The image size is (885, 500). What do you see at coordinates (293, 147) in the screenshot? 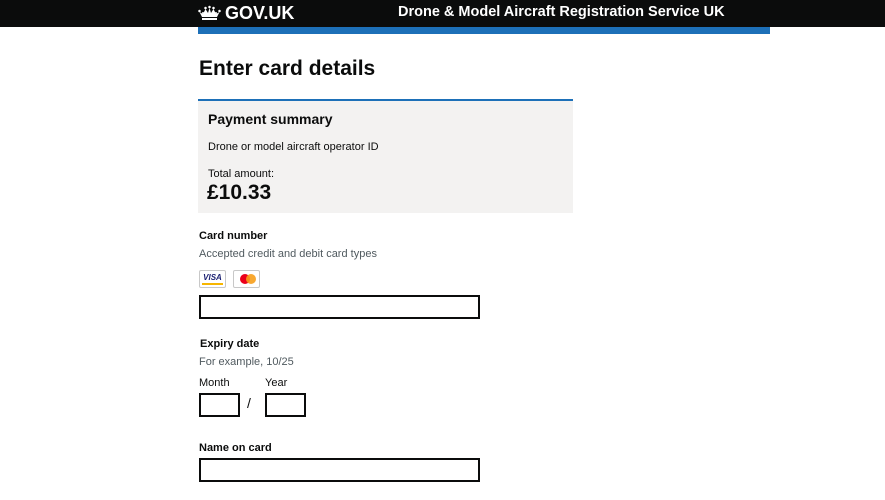
I see `payment-description: Drone or model aircraft operator ID` at bounding box center [293, 147].